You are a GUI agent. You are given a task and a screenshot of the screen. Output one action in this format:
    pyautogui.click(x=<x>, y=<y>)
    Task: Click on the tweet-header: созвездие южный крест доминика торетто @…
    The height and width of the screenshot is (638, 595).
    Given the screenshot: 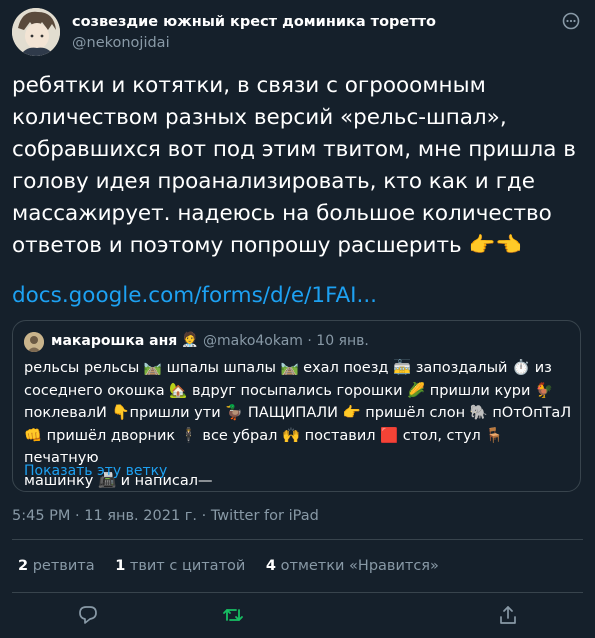 What is the action you would take?
    pyautogui.click(x=298, y=33)
    